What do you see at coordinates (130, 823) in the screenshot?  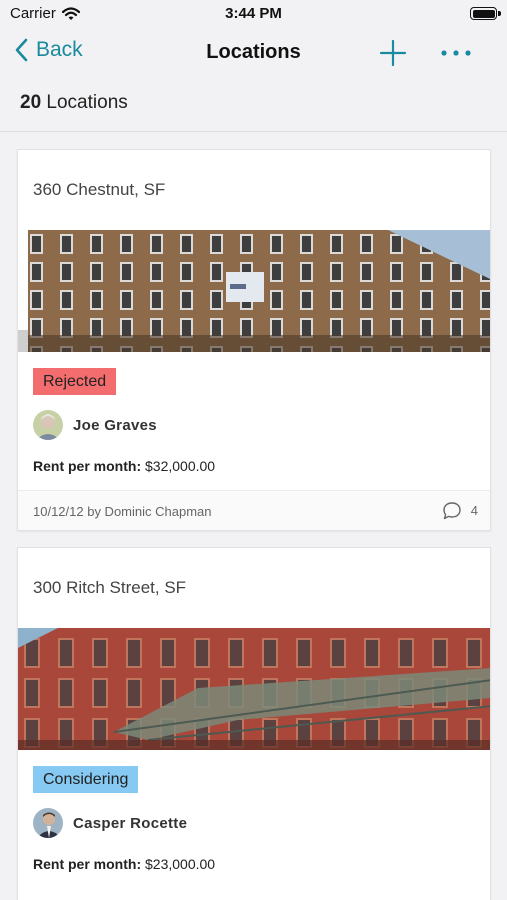 I see `contact-name: Casper Rocette` at bounding box center [130, 823].